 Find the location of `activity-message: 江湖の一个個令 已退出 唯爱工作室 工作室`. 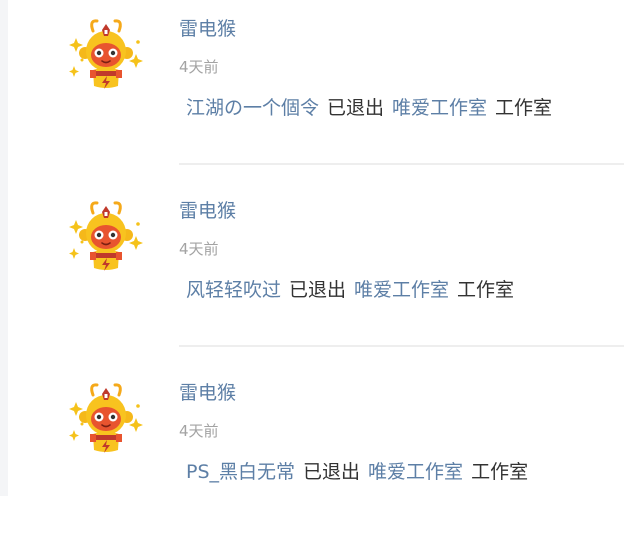

activity-message: 江湖の一个個令 已退出 唯爱工作室 工作室 is located at coordinates (369, 108).